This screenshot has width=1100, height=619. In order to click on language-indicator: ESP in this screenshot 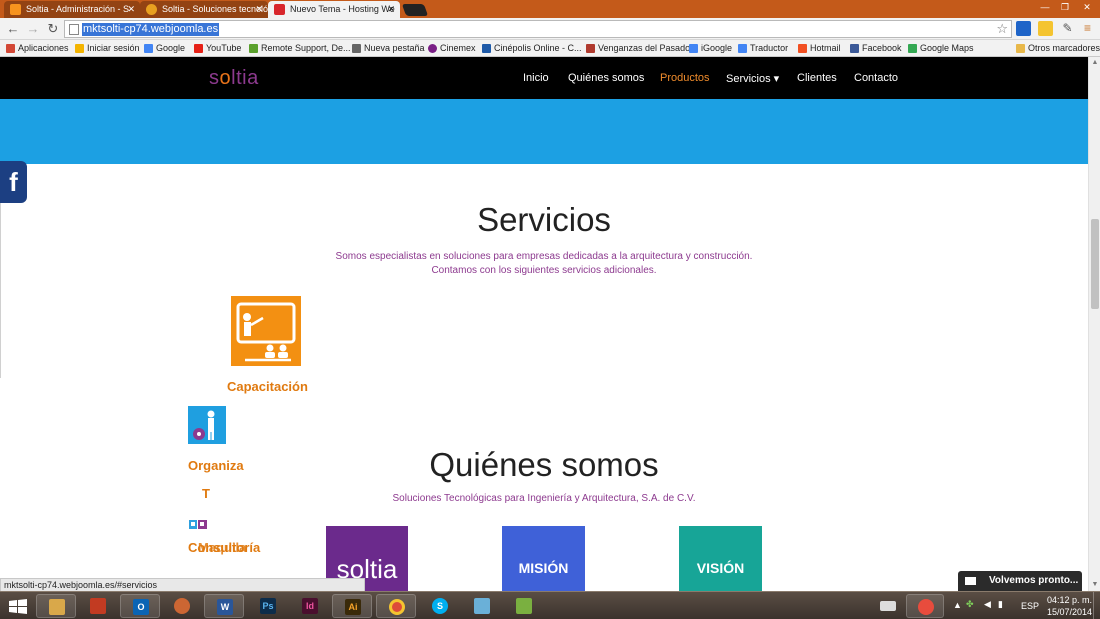, I will do `click(1030, 606)`.